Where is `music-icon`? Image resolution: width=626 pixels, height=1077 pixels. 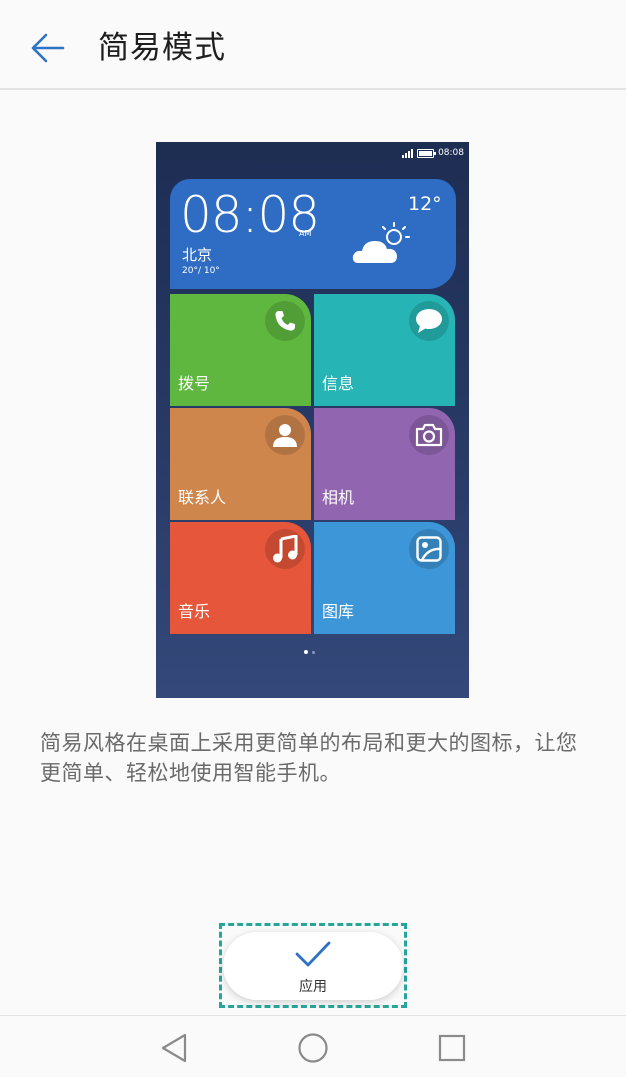
music-icon is located at coordinates (285, 549).